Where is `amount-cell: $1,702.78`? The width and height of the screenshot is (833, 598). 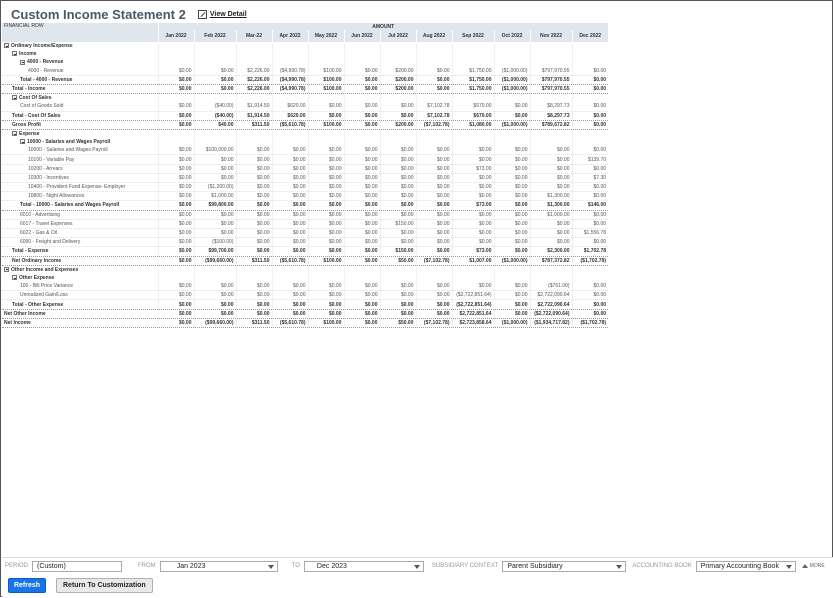
amount-cell: $1,702.78 is located at coordinates (590, 251).